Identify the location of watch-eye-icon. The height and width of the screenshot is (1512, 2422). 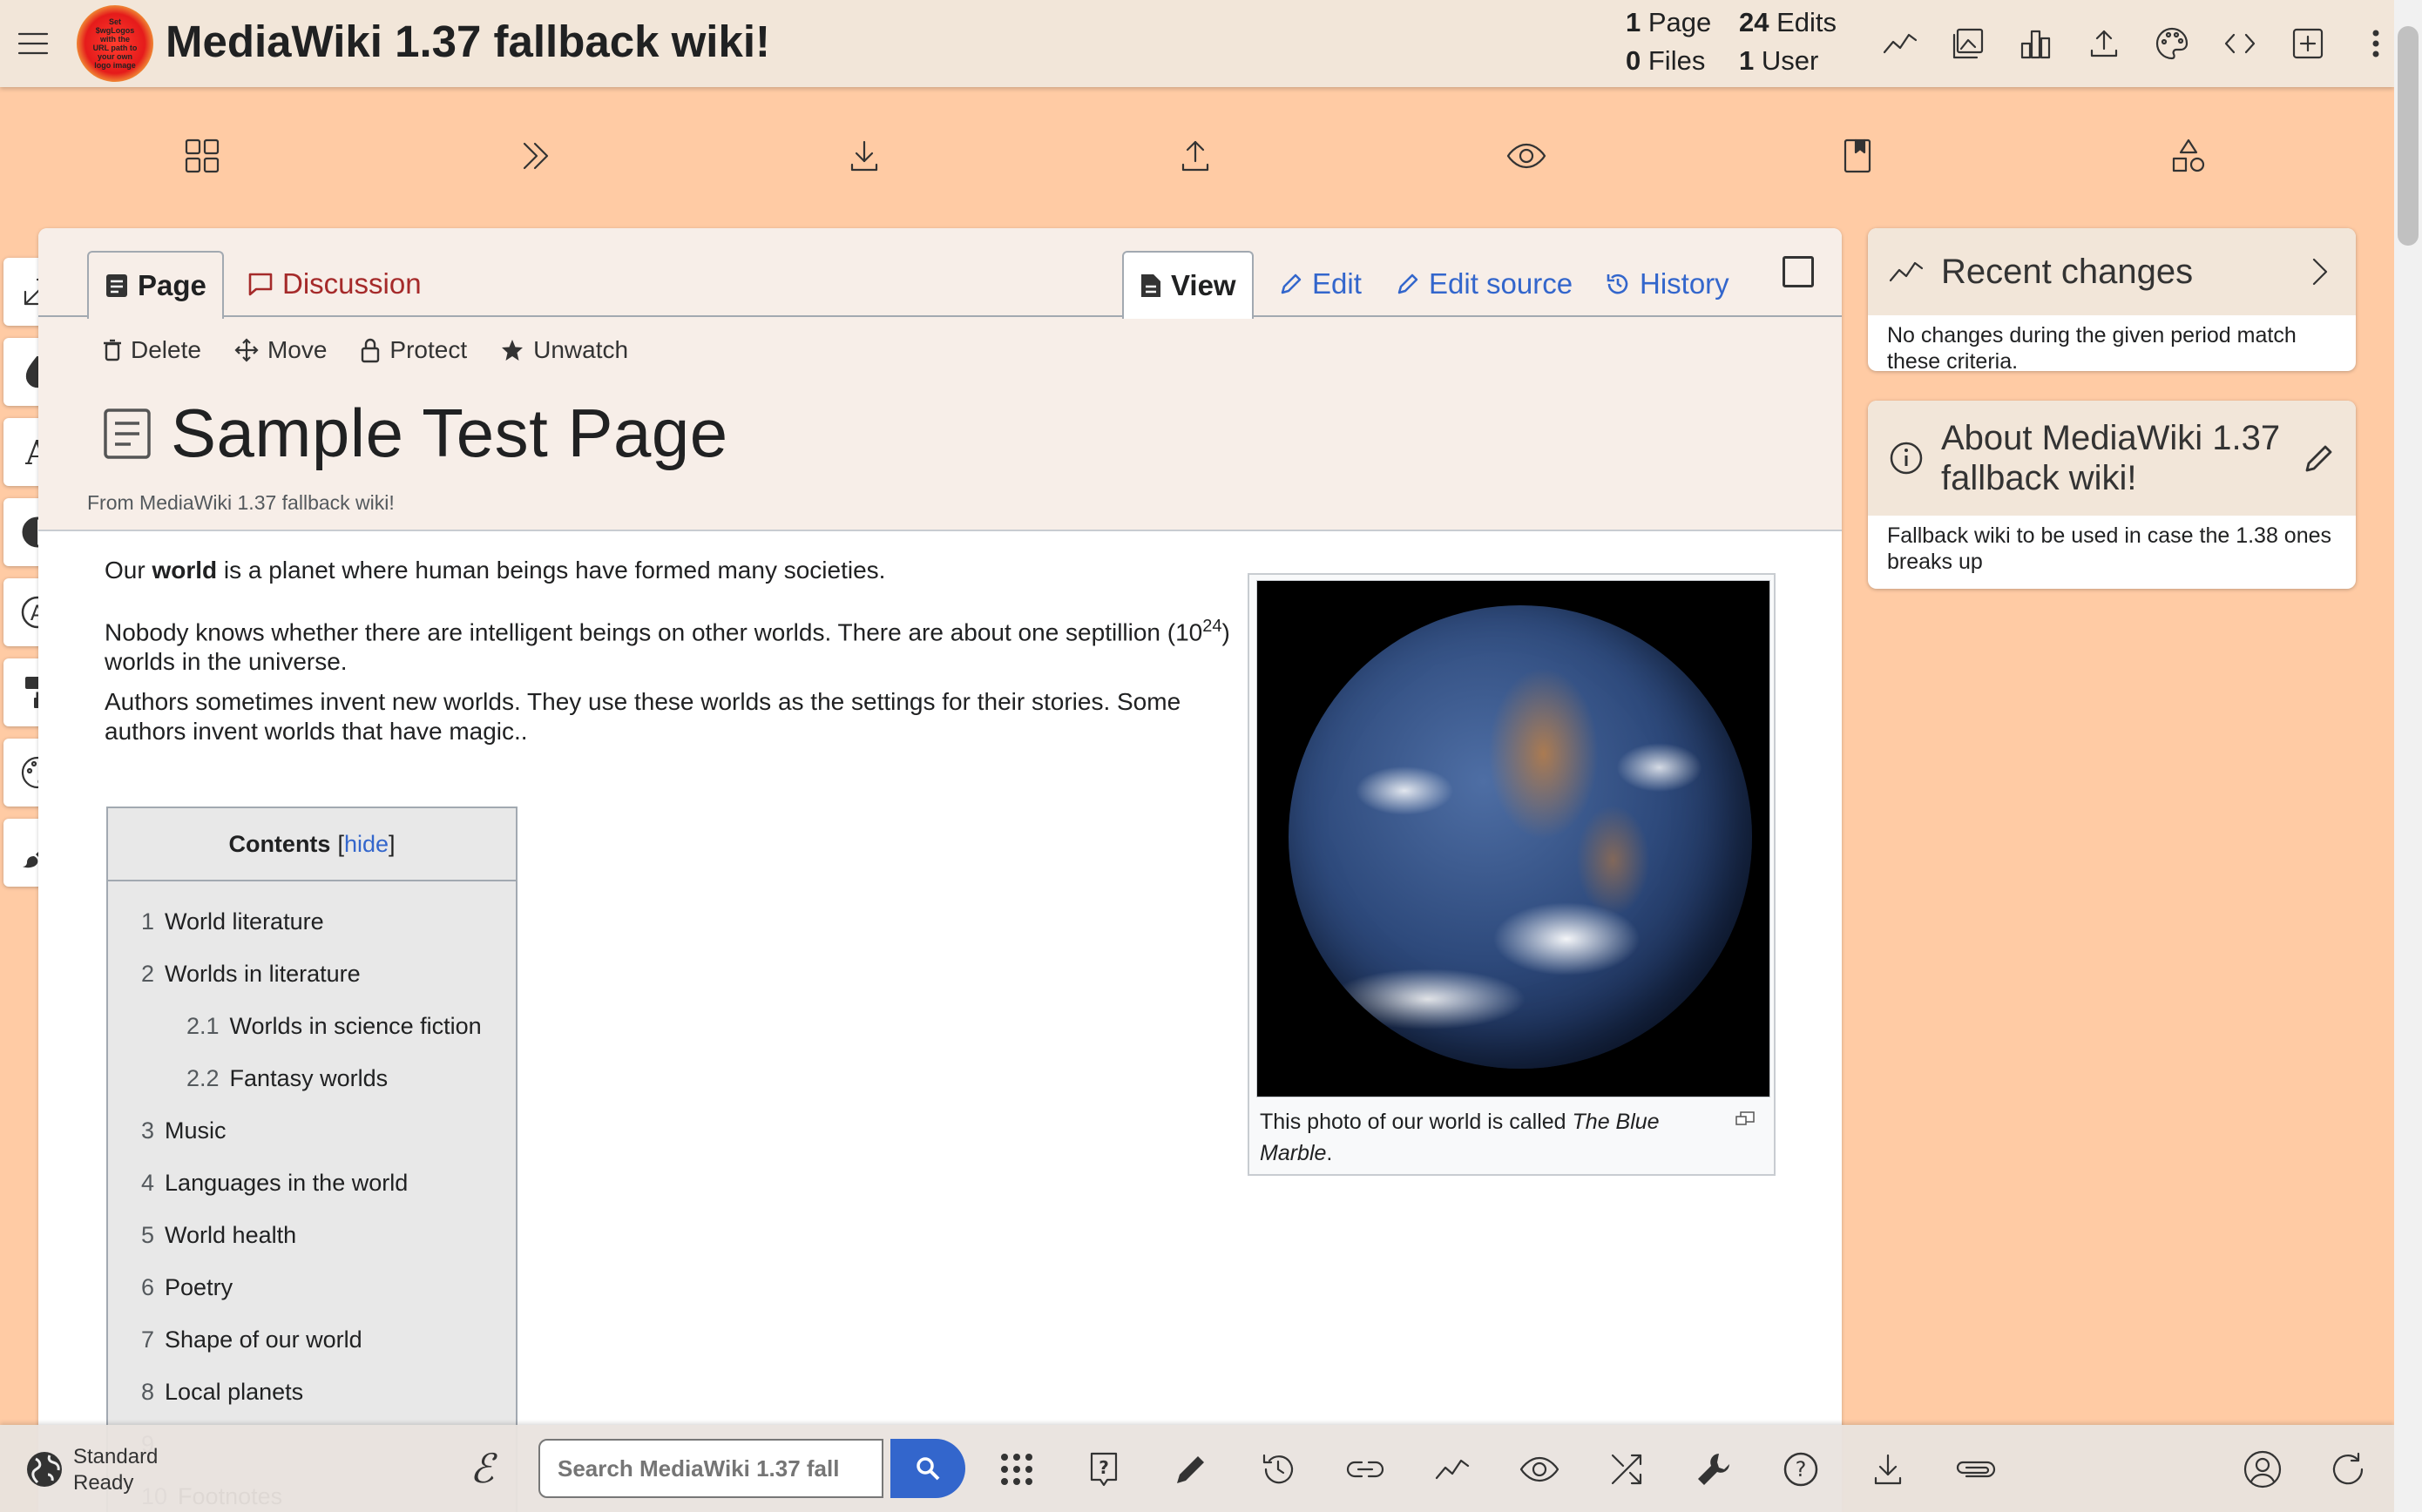
(1526, 156).